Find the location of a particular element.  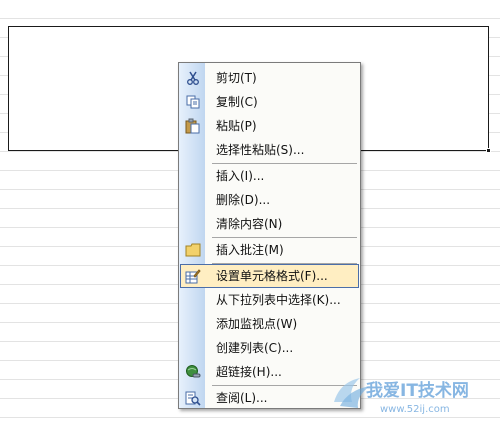

scissors-icon is located at coordinates (193, 78).